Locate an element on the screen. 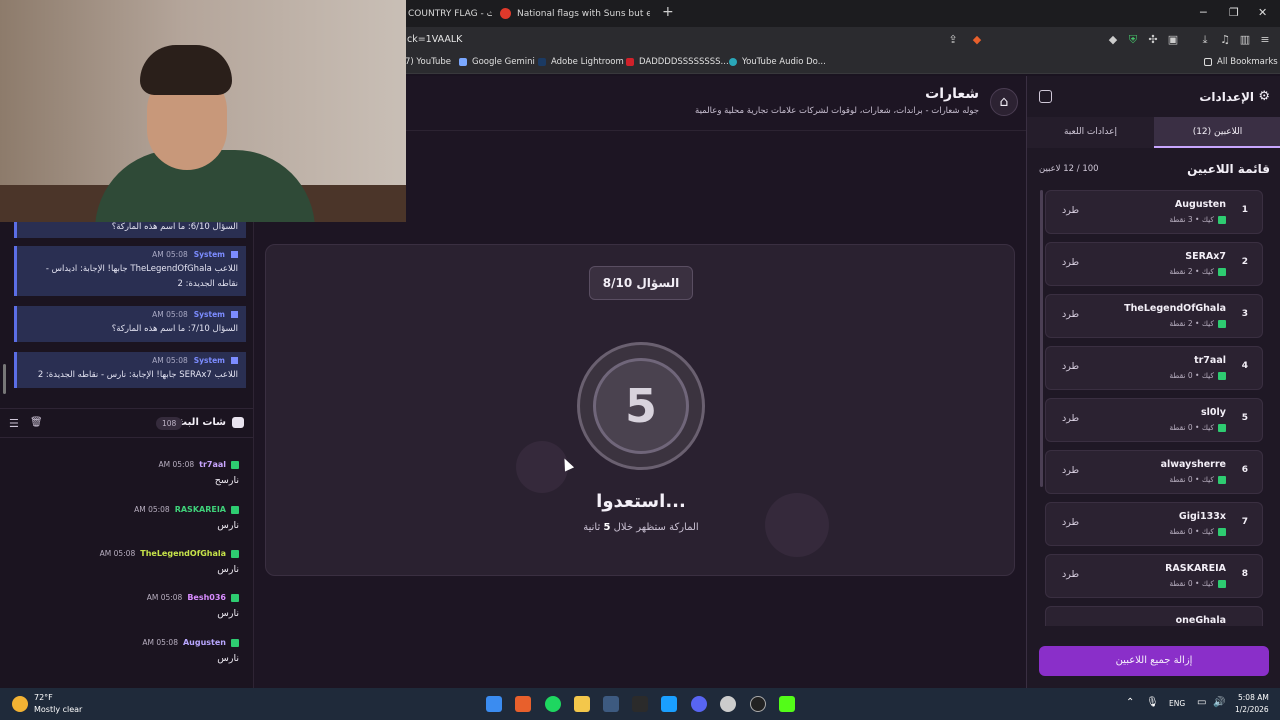 This screenshot has height=720, width=1280. chat-username: RASKAREIA is located at coordinates (200, 509).